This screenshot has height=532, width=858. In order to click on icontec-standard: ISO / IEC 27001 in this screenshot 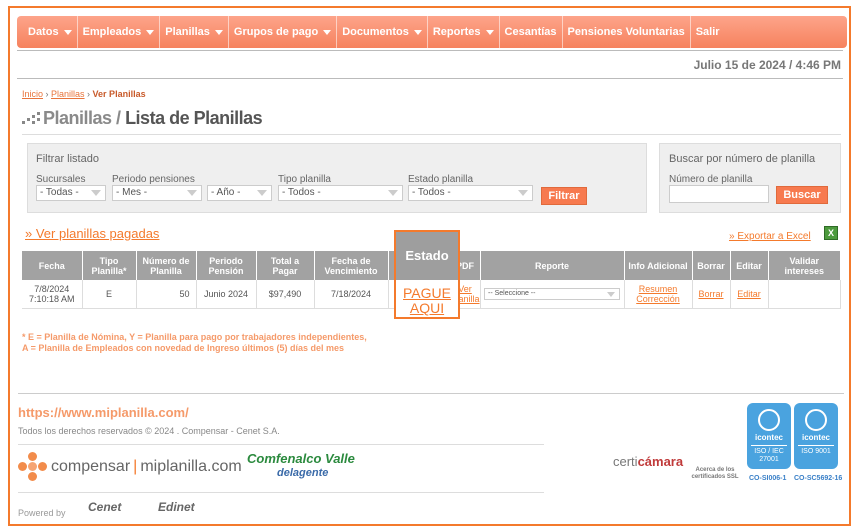, I will do `click(769, 454)`.